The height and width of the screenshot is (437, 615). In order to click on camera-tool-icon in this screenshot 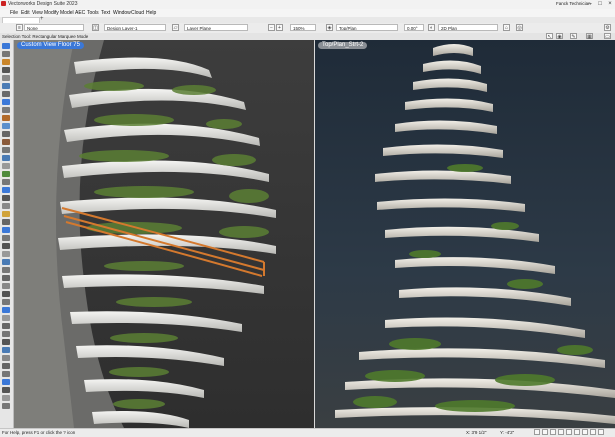, I will do `click(6, 222)`.